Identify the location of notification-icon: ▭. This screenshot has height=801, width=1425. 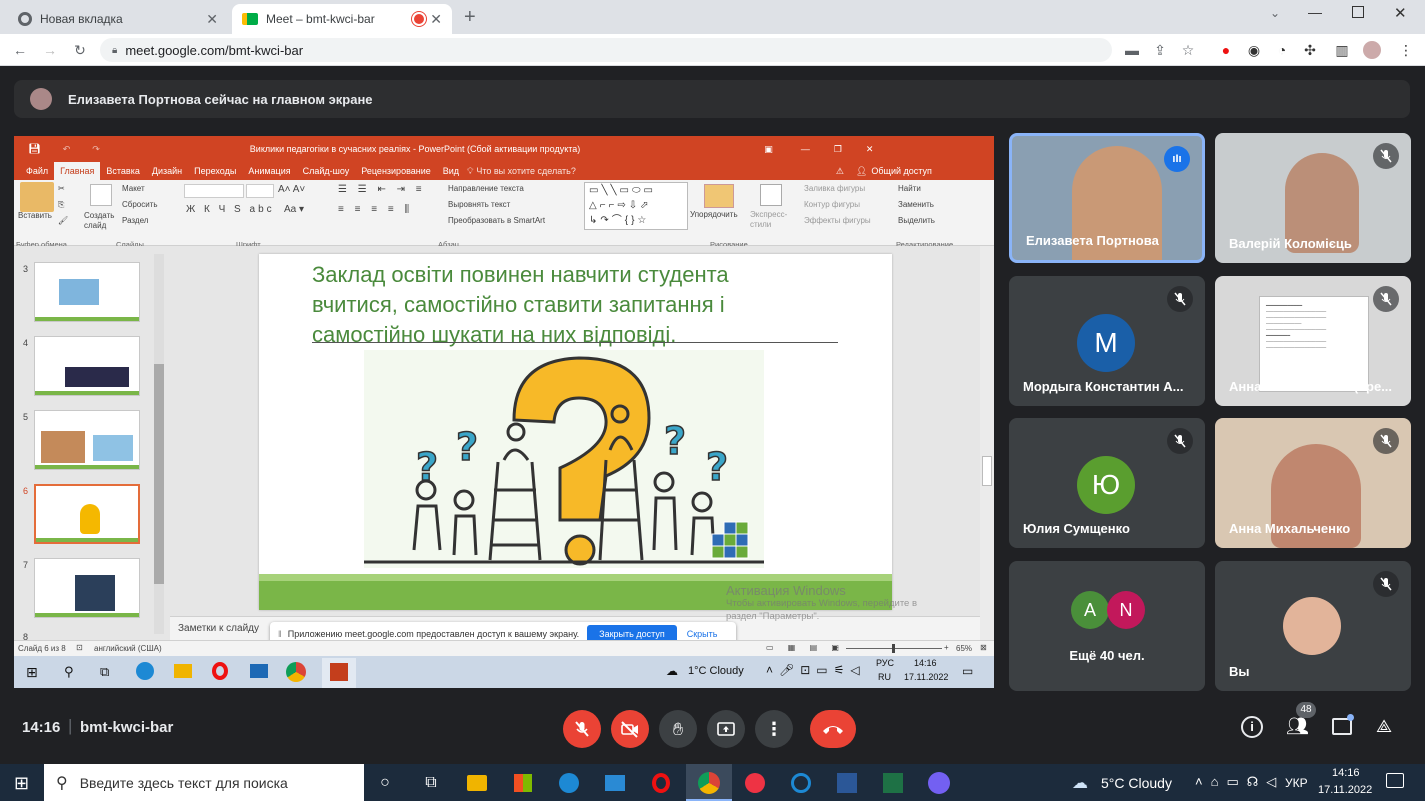
(967, 671).